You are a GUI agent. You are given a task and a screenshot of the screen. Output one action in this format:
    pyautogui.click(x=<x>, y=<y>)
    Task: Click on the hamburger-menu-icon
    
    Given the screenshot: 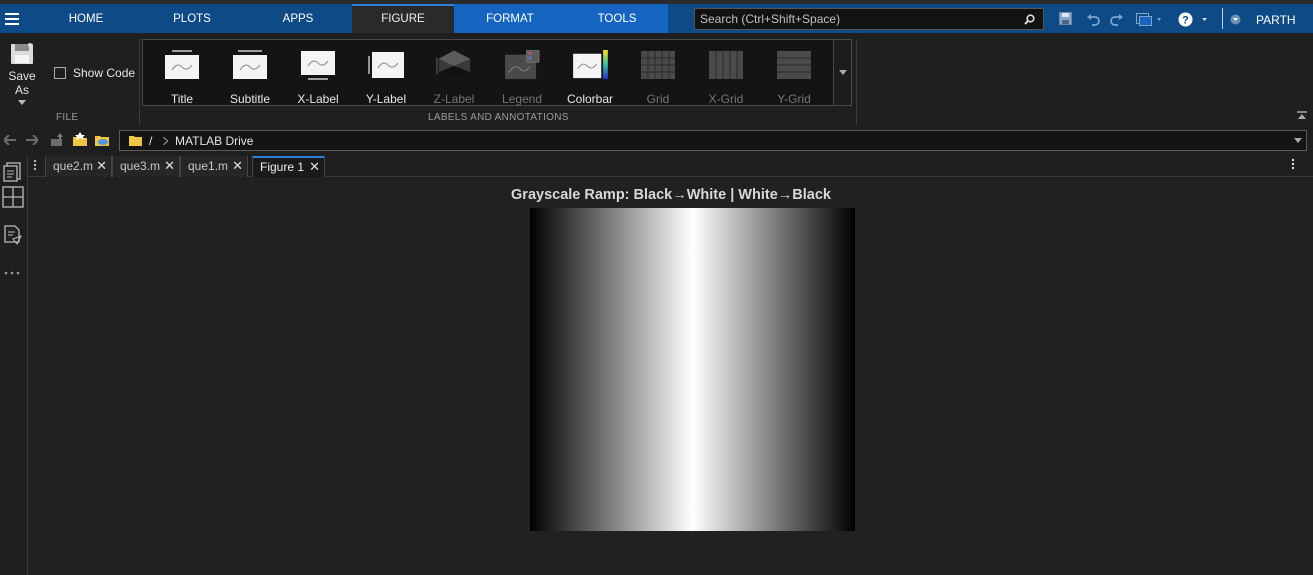 What is the action you would take?
    pyautogui.click(x=12, y=19)
    